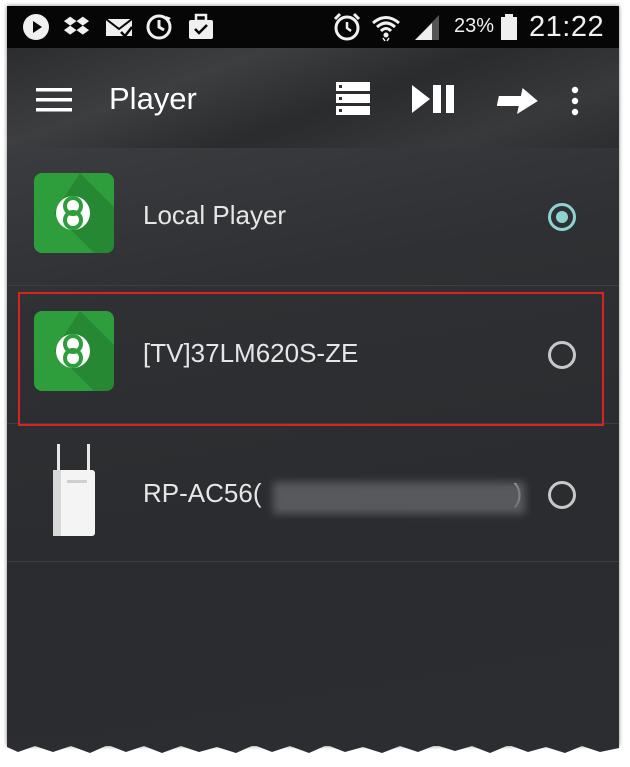 This screenshot has width=630, height=767. What do you see at coordinates (347, 26) in the screenshot?
I see `alarm-icon` at bounding box center [347, 26].